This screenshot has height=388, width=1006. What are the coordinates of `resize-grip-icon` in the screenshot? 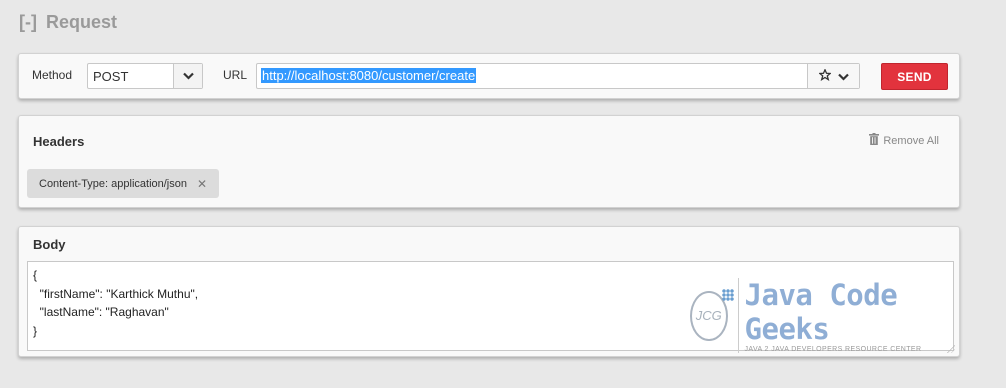 It's located at (951, 349).